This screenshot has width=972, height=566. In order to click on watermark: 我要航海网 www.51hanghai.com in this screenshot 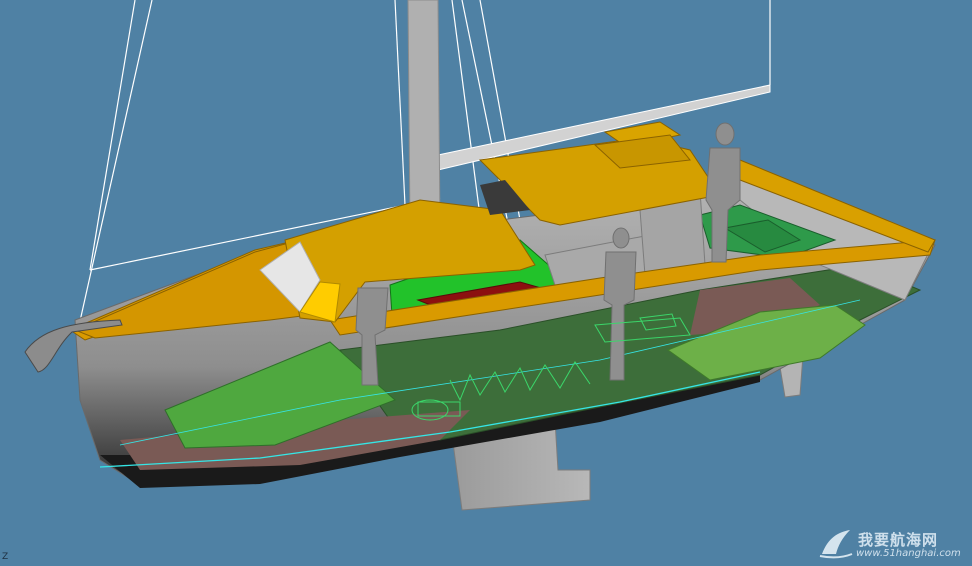, I will do `click(893, 545)`.